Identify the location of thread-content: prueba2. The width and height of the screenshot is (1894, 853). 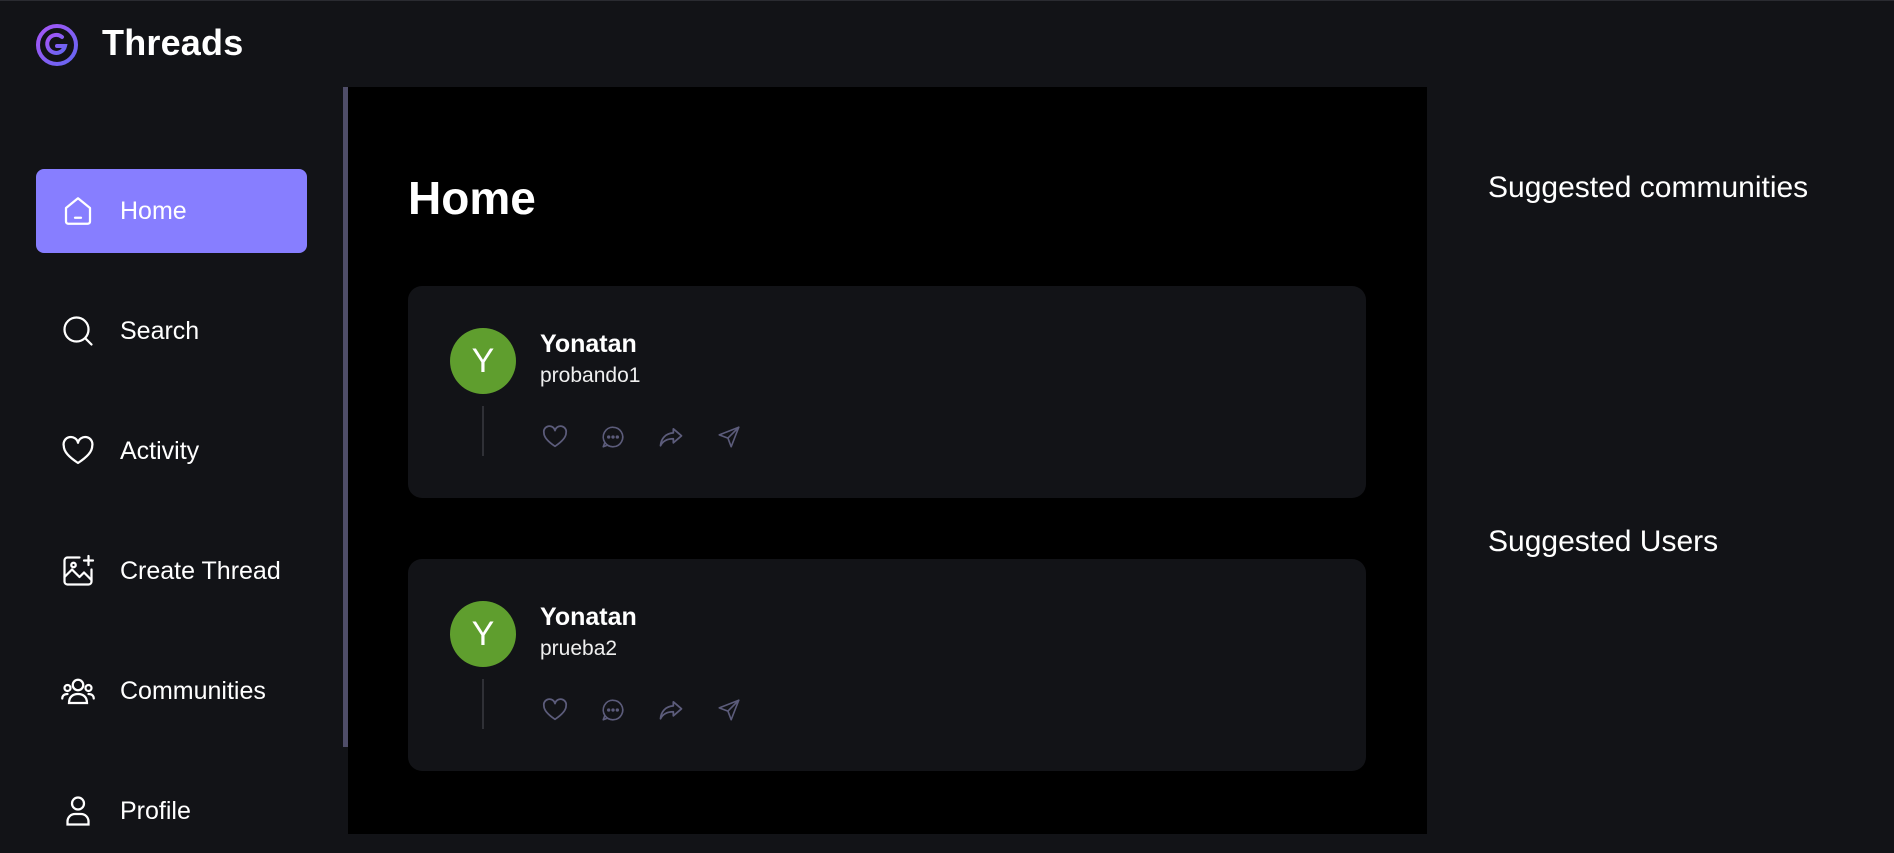
(579, 648).